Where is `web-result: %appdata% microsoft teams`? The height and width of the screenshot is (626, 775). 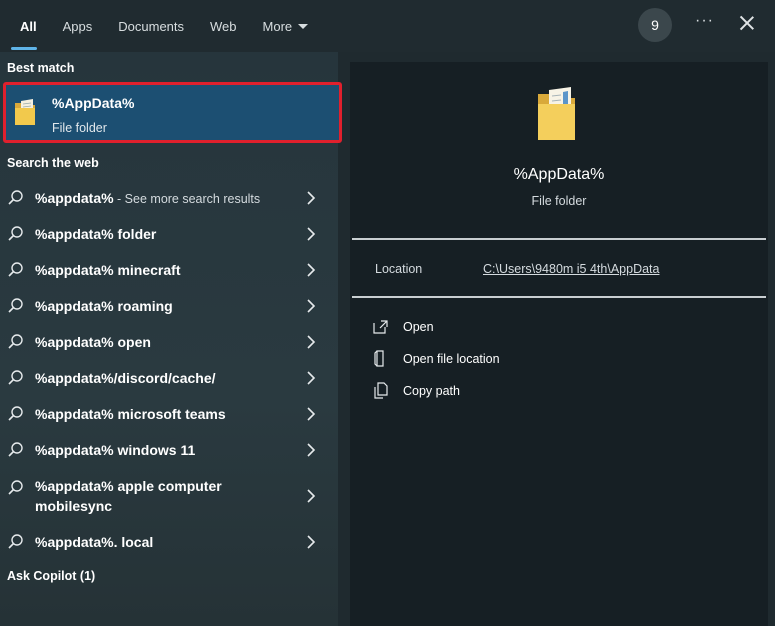 web-result: %appdata% microsoft teams is located at coordinates (169, 414).